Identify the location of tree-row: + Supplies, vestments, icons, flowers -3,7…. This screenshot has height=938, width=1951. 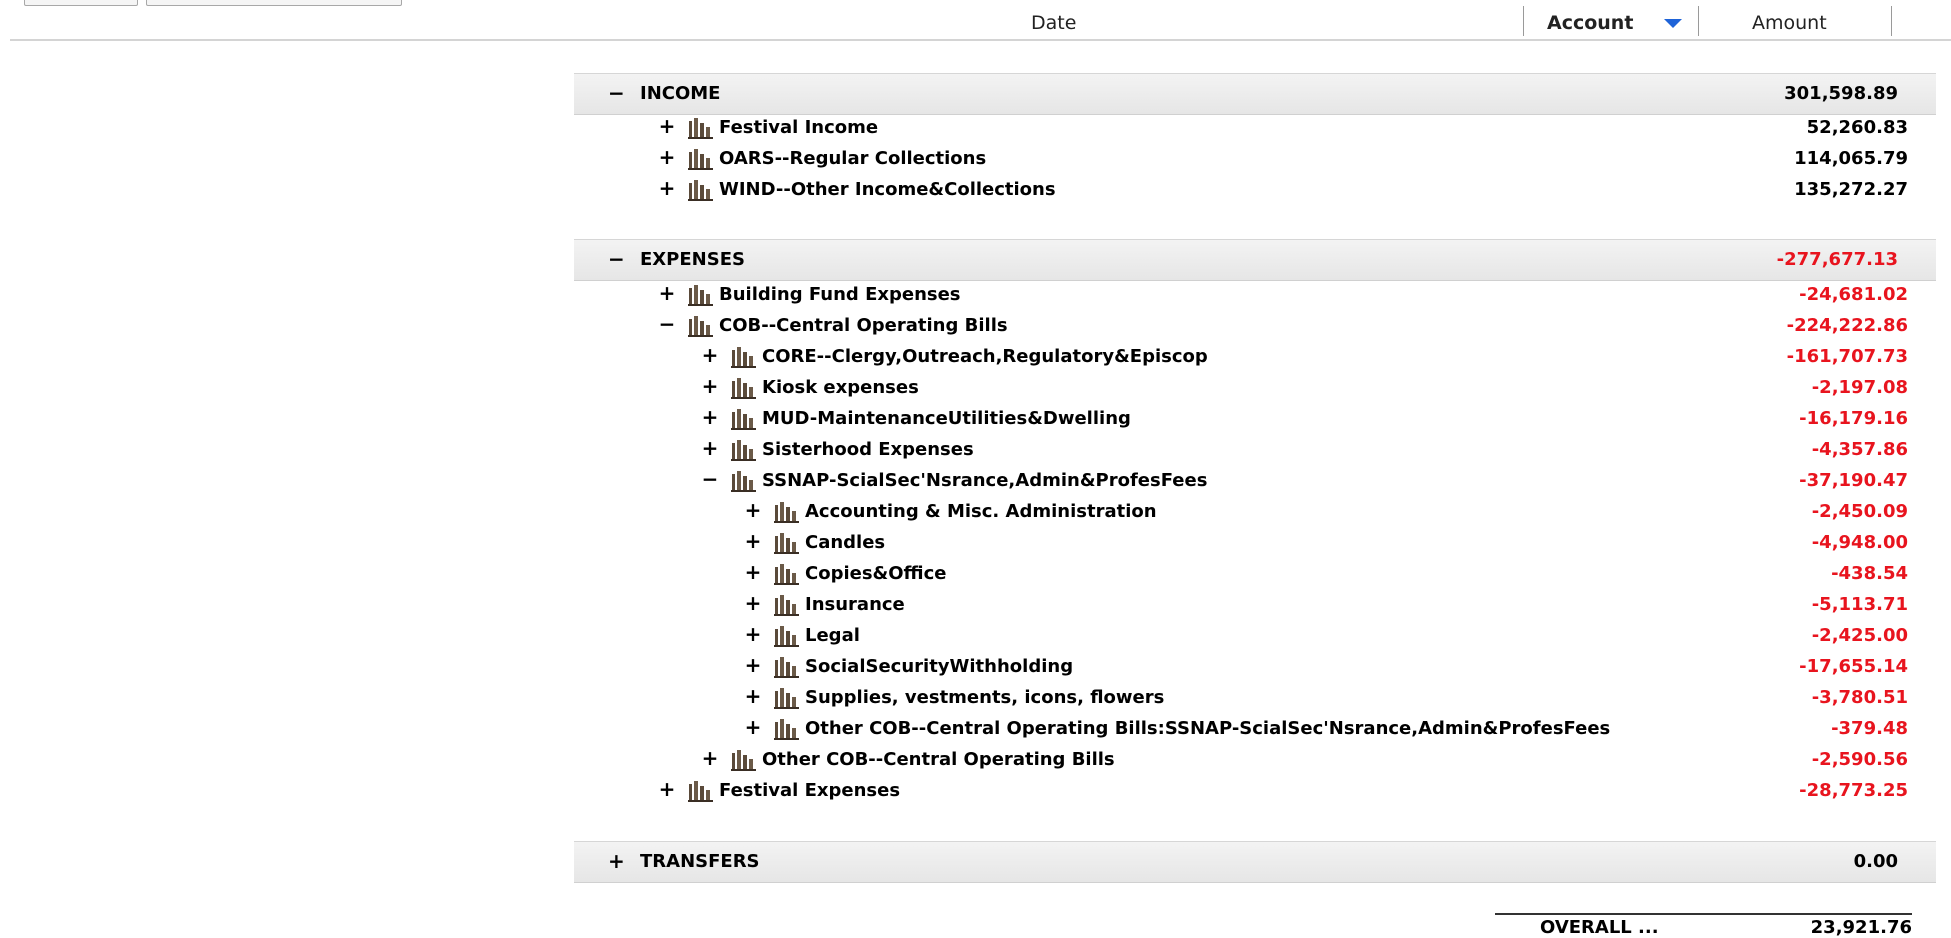
(1255, 697).